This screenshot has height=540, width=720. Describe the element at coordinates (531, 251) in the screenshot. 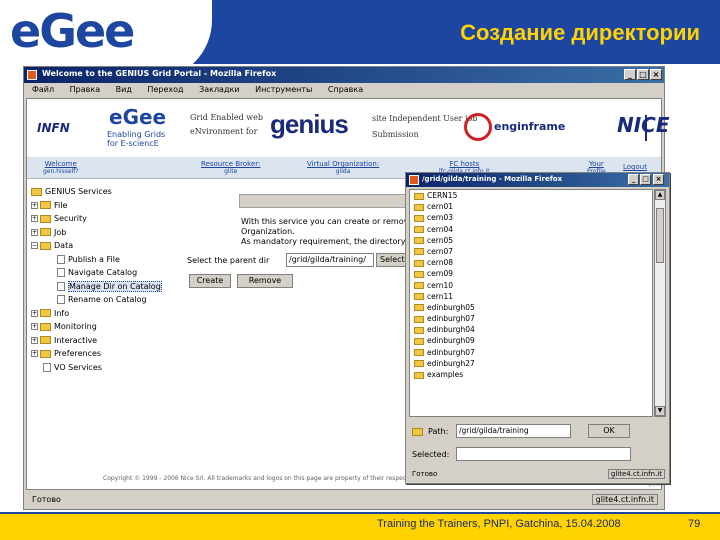

I see `dir-item: cern07` at that location.